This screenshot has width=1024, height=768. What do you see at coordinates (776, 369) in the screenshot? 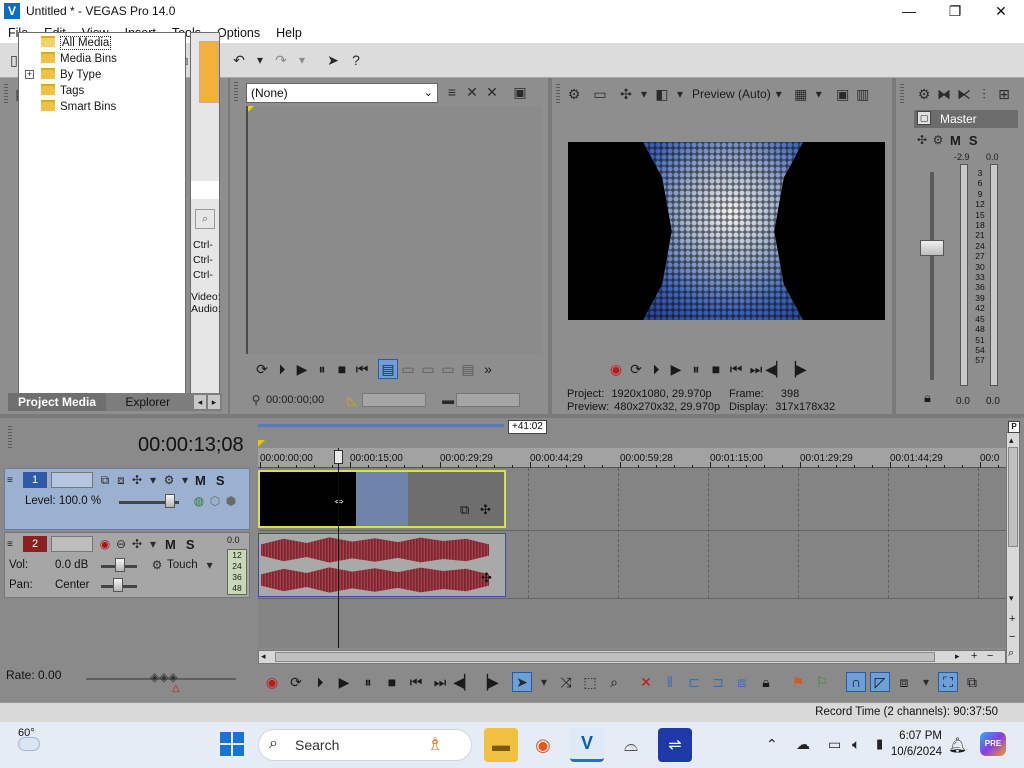
I see `previous-frame-icon: ◀▏` at bounding box center [776, 369].